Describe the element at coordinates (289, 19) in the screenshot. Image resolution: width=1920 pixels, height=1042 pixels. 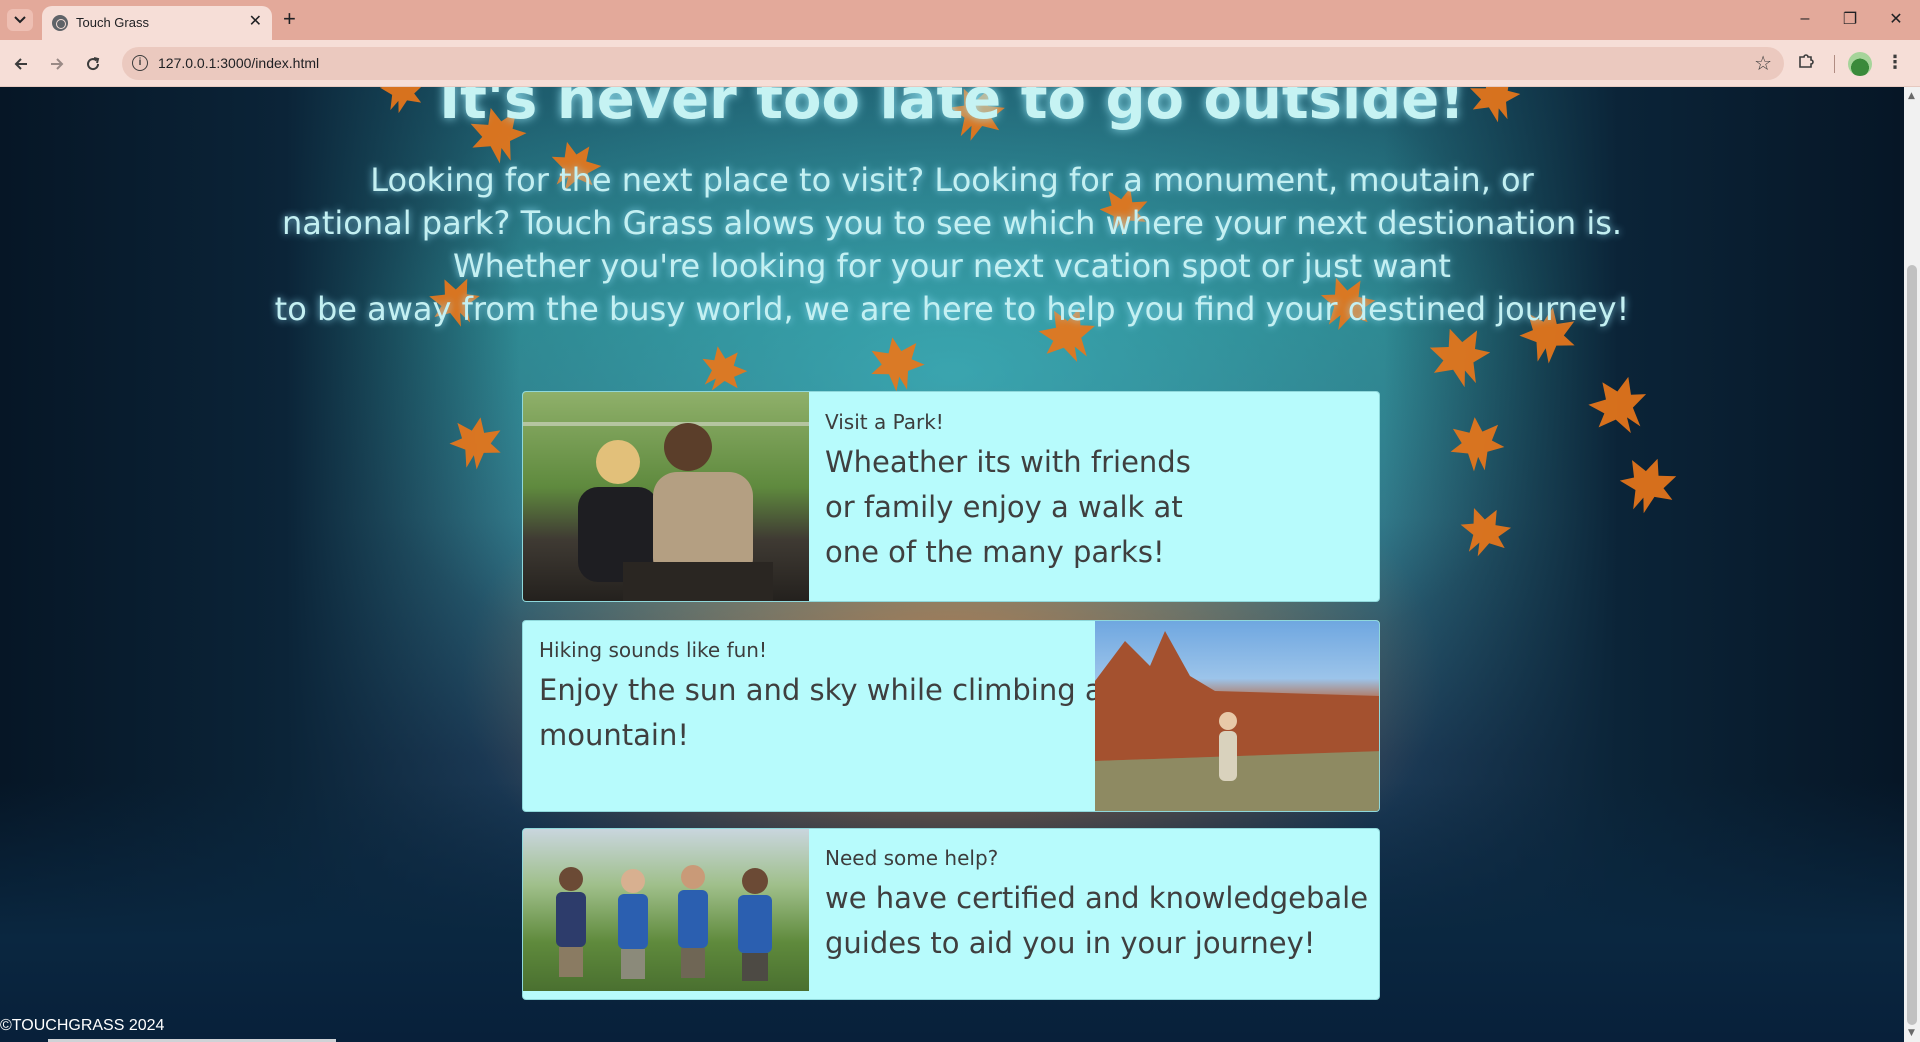
I see `new-tab-button: +` at that location.